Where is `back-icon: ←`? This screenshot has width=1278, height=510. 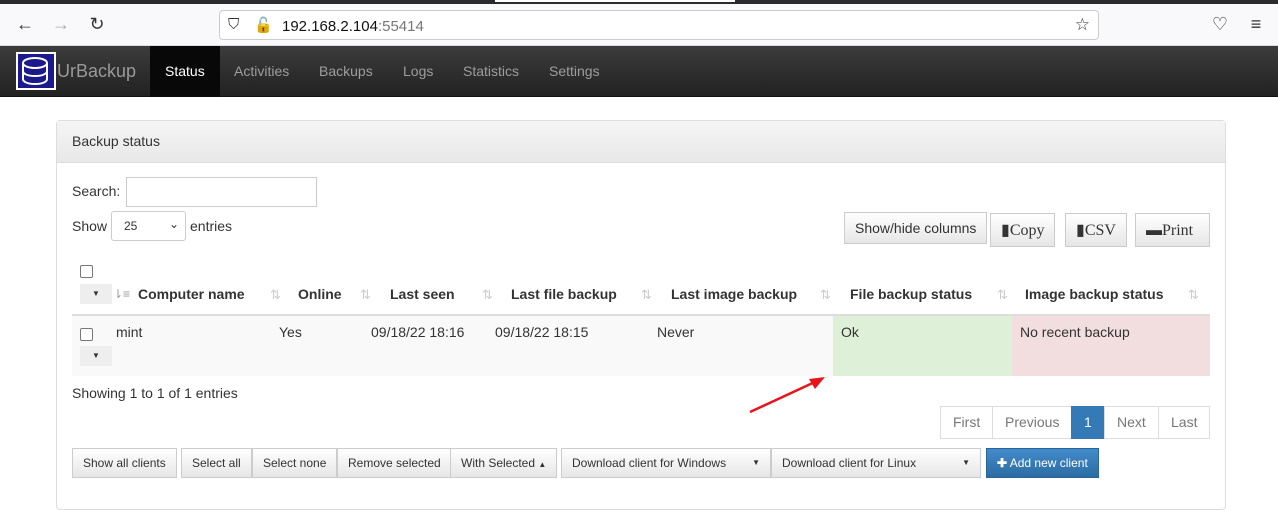 back-icon: ← is located at coordinates (25, 24).